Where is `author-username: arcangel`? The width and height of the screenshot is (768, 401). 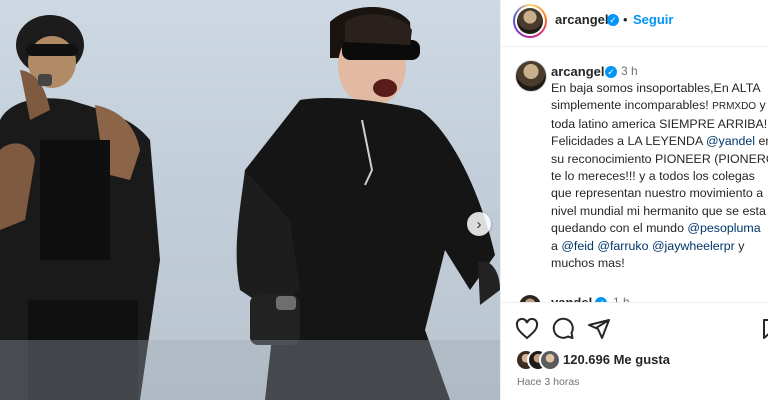 author-username: arcangel is located at coordinates (581, 19).